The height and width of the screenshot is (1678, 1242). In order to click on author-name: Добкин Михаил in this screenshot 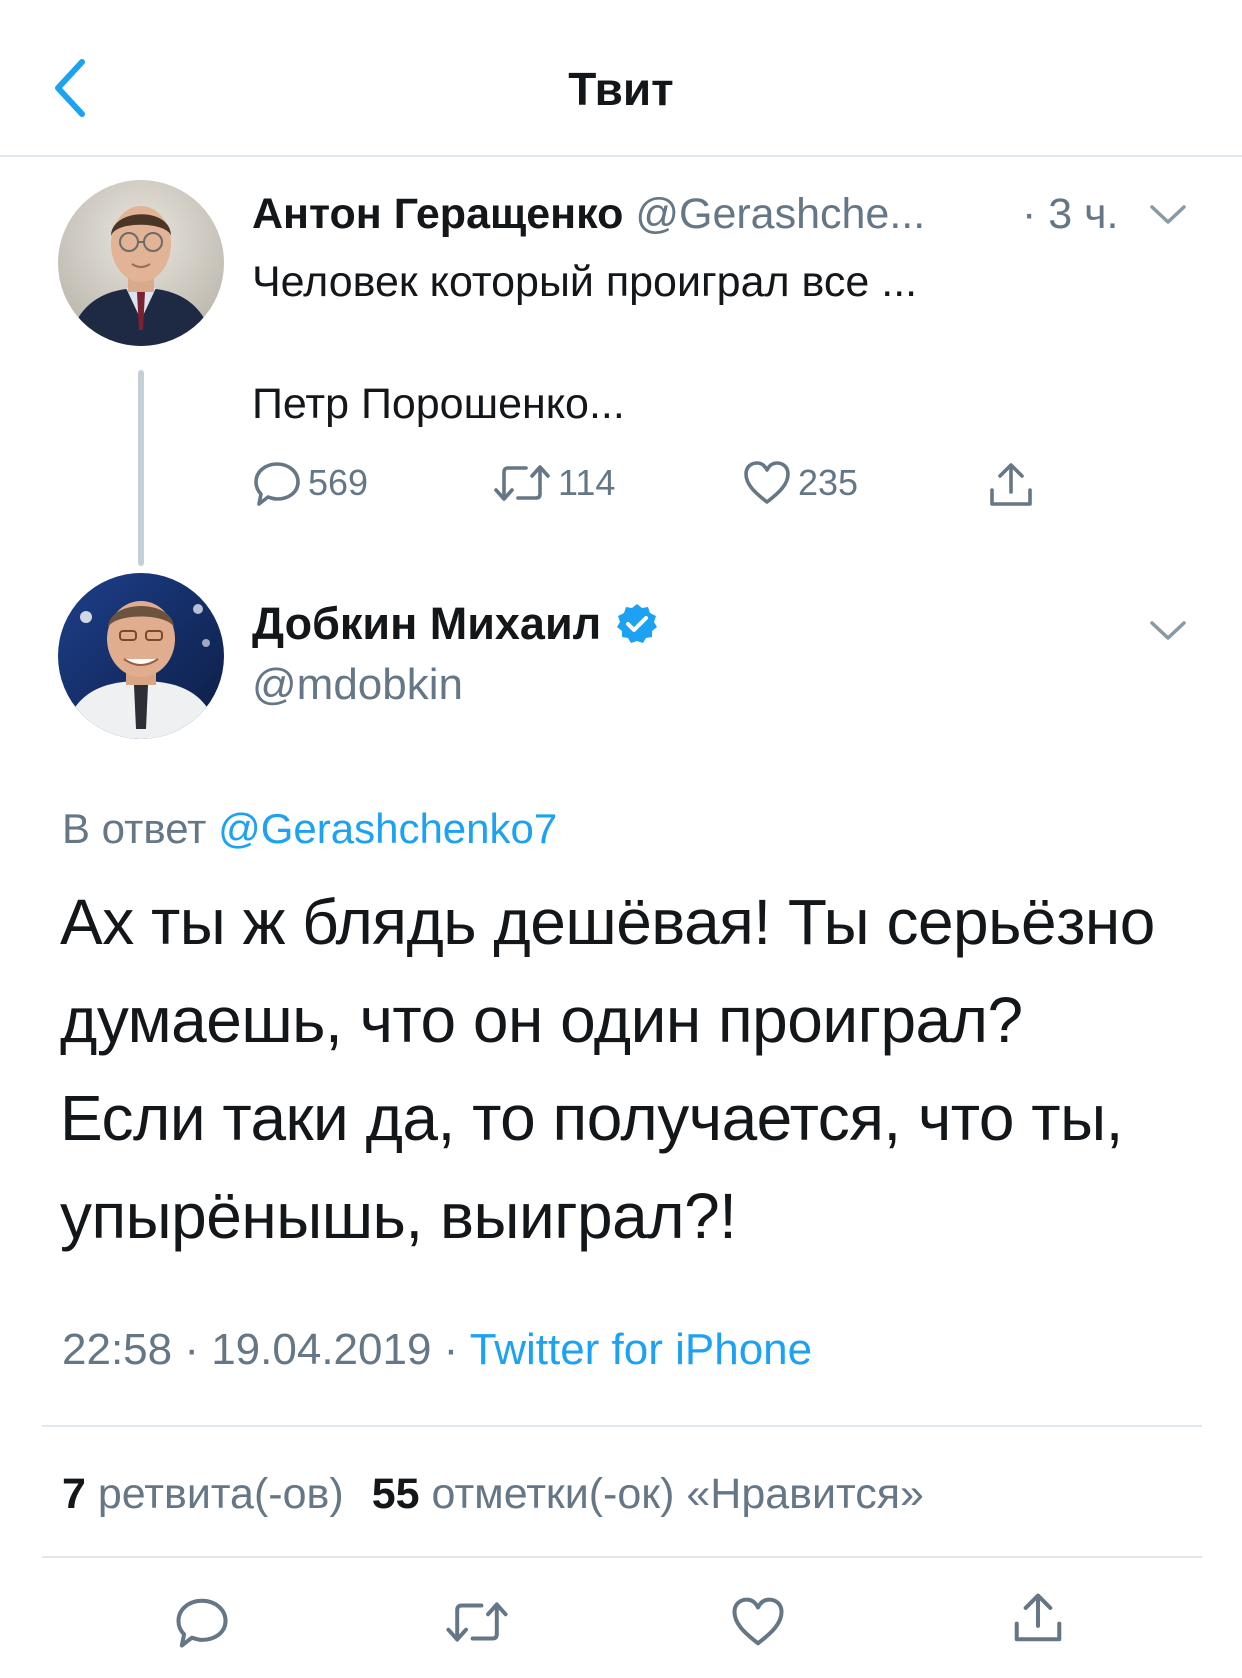, I will do `click(426, 624)`.